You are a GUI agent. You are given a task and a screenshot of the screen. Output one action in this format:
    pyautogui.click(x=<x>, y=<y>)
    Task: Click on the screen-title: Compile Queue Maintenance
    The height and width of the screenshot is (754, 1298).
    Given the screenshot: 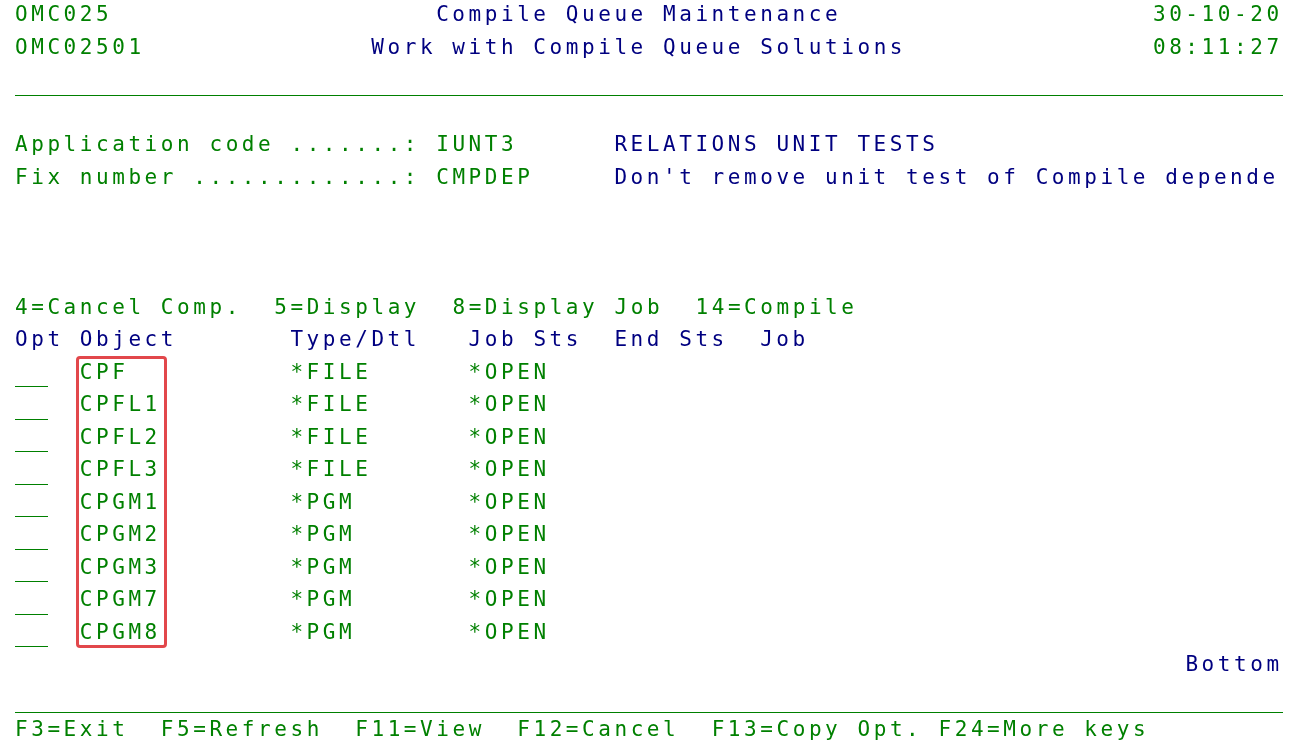 What is the action you would take?
    pyautogui.click(x=639, y=15)
    